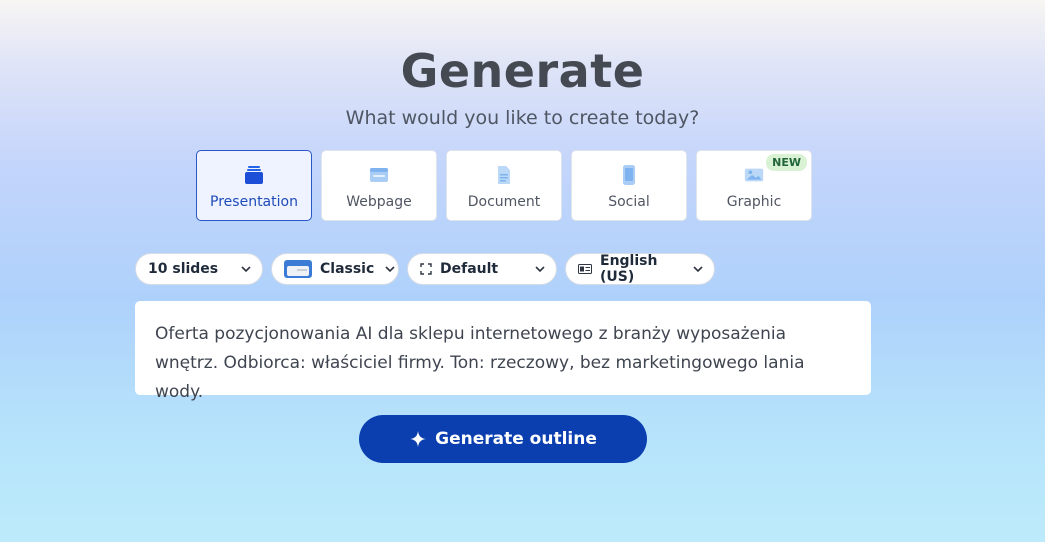 The height and width of the screenshot is (542, 1045). Describe the element at coordinates (629, 269) in the screenshot. I see `language-value: English (US)` at that location.